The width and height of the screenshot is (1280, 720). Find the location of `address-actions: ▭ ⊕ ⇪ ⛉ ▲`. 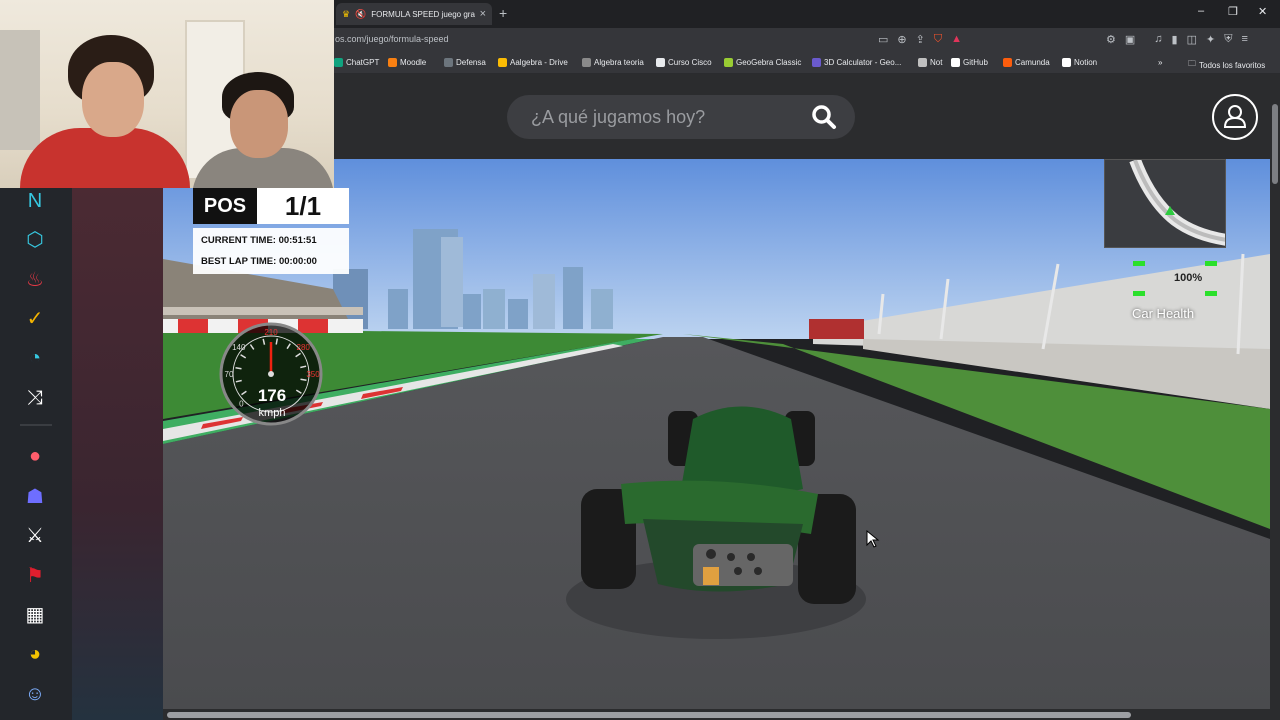

address-actions: ▭ ⊕ ⇪ ⛉ ▲ is located at coordinates (920, 39).